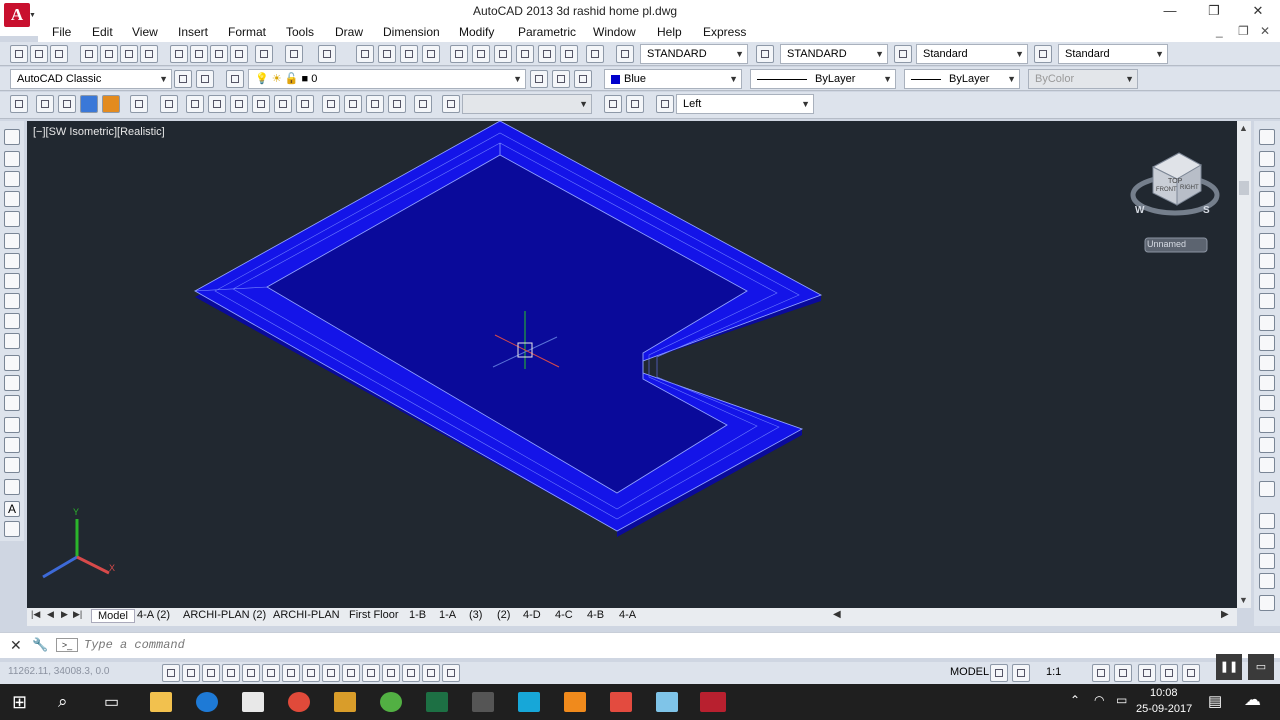  What do you see at coordinates (1164, 709) in the screenshot?
I see `clock-date: 25-09-2017` at bounding box center [1164, 709].